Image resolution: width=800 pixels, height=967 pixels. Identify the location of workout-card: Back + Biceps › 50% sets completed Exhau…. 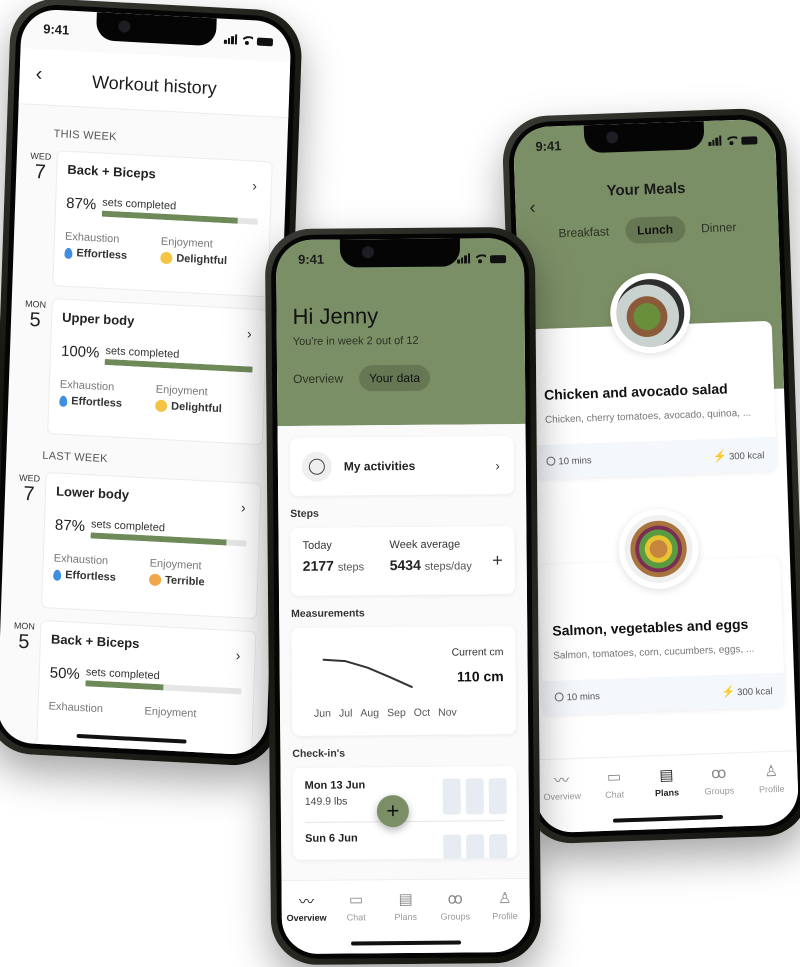
(146, 687).